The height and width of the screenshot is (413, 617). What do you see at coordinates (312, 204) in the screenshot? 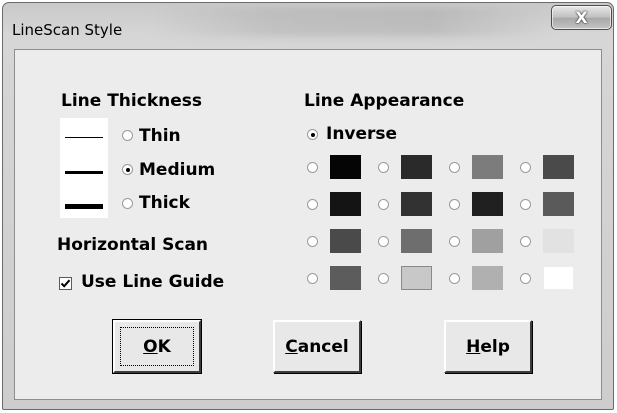
I see `color-radio-r2-c1` at bounding box center [312, 204].